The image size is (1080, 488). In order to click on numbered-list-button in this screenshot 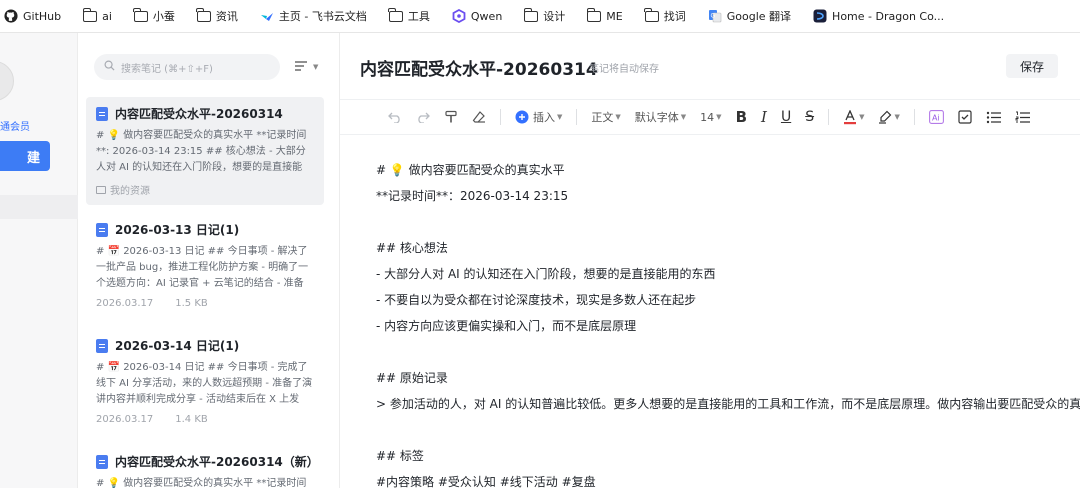, I will do `click(1022, 117)`.